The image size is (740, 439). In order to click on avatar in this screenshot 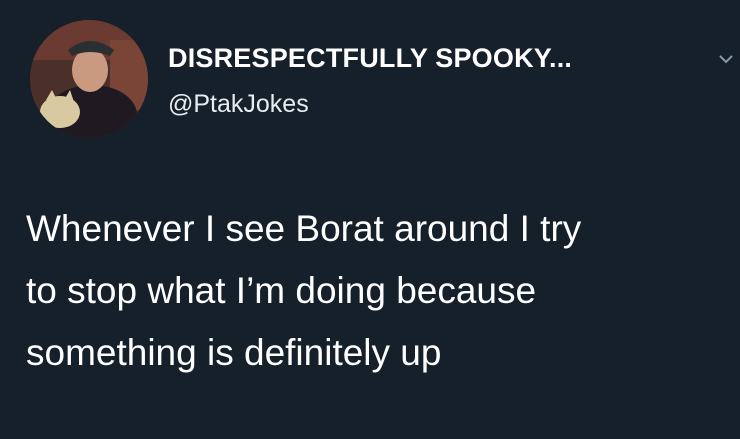, I will do `click(89, 79)`.